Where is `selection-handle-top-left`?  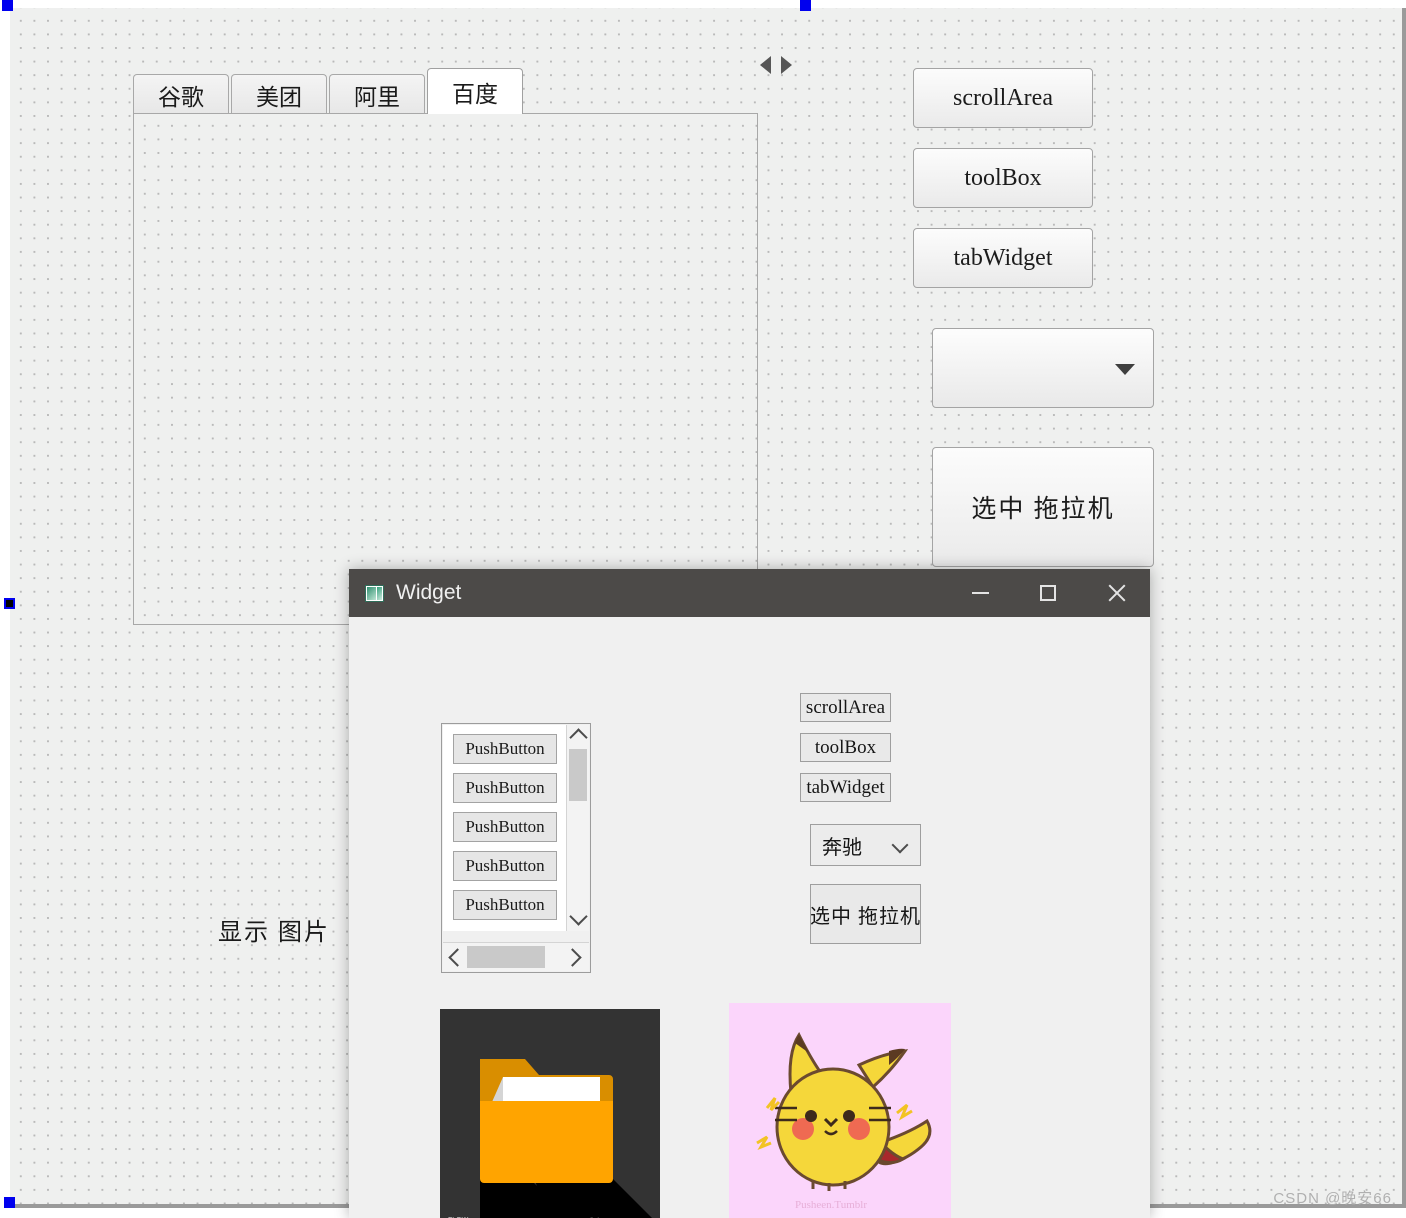 selection-handle-top-left is located at coordinates (7, 5).